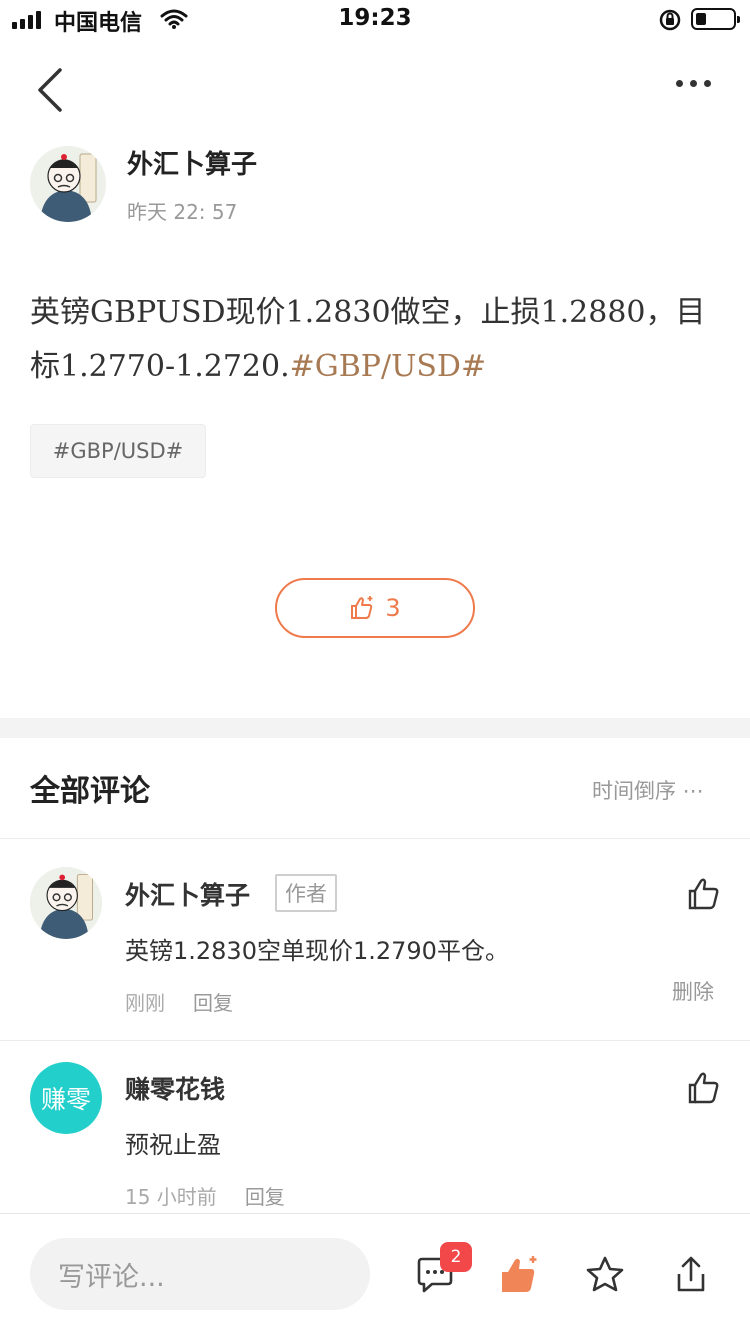 The height and width of the screenshot is (1334, 750). Describe the element at coordinates (66, 1098) in the screenshot. I see `commenter-avatar: 赚零` at that location.